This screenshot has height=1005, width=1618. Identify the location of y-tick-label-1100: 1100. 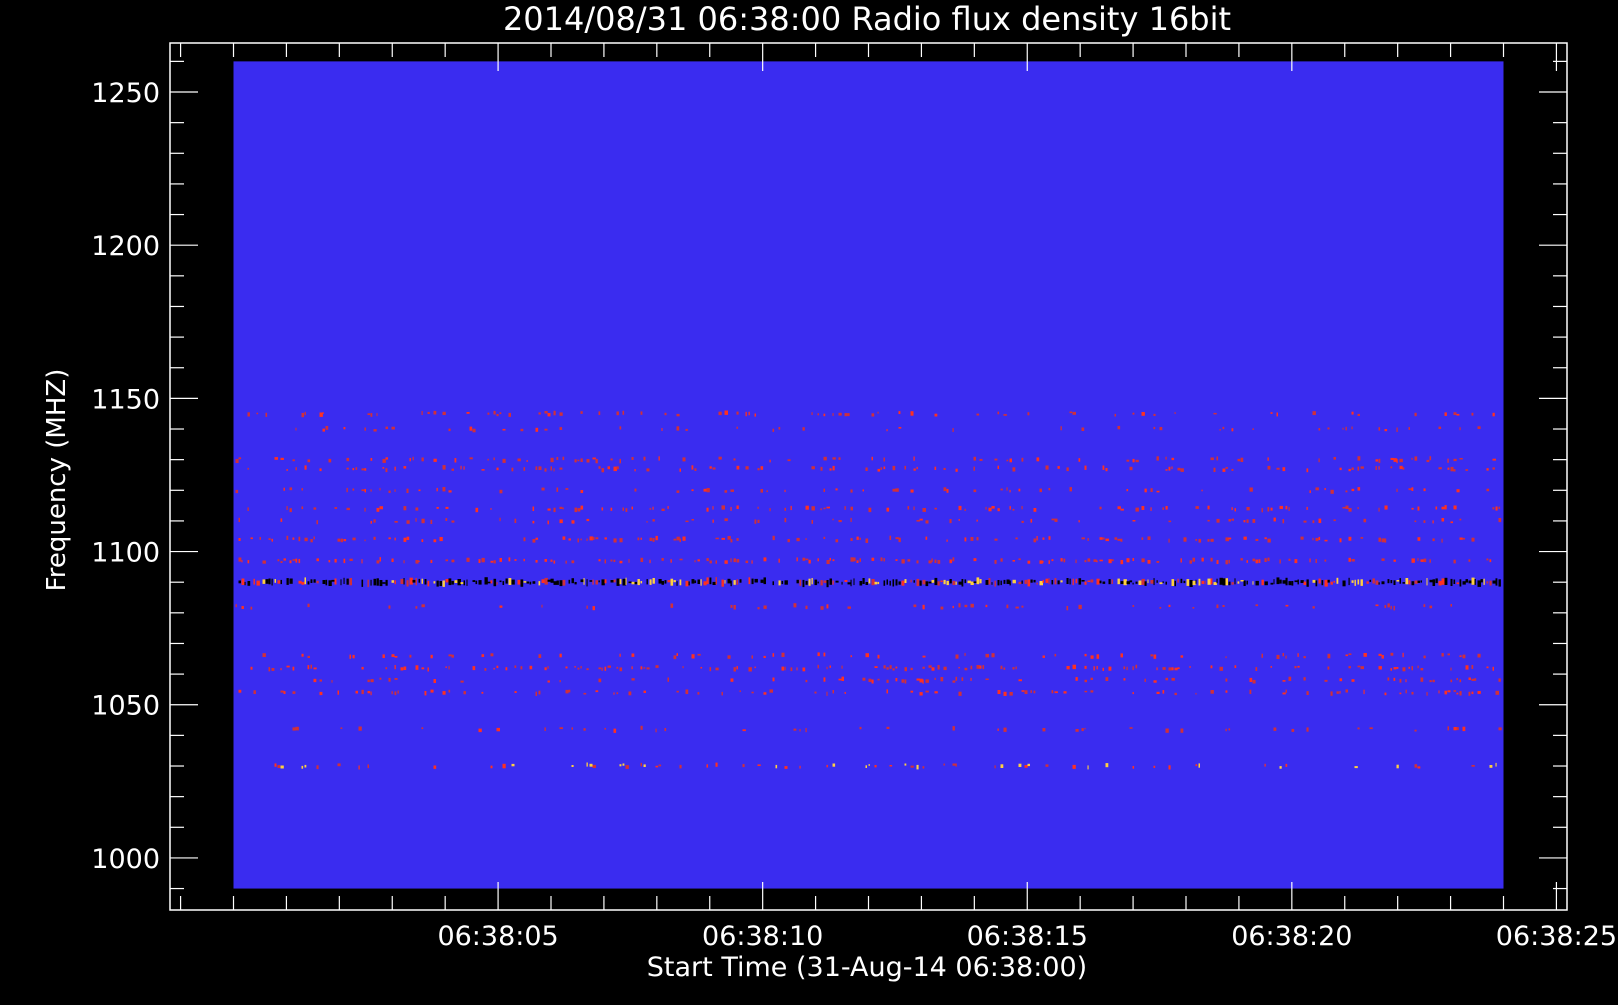
(125, 553).